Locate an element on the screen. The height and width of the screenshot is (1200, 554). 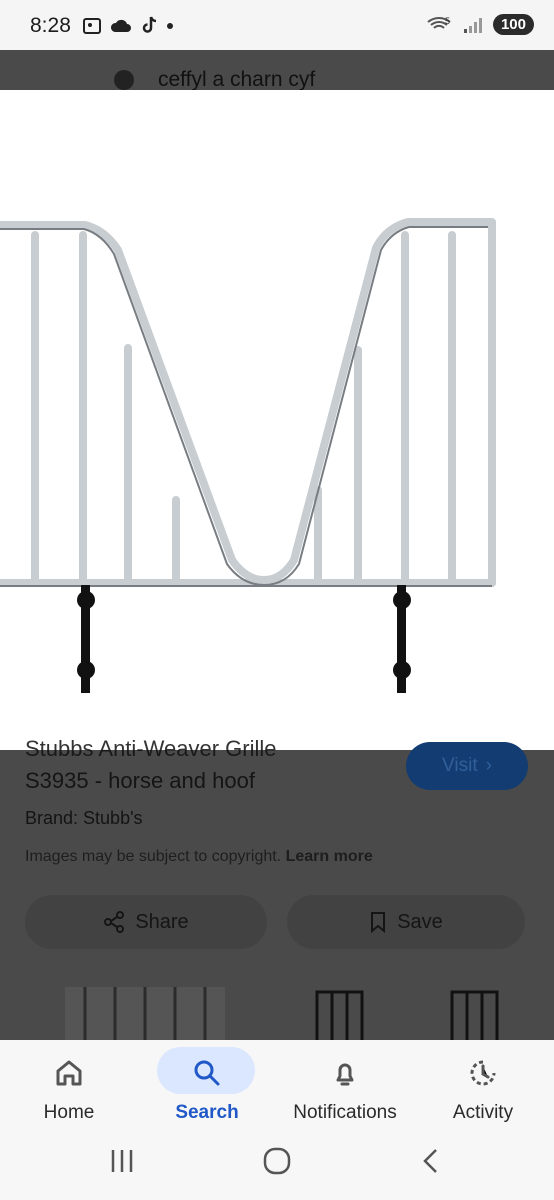
save-label: Save is located at coordinates (420, 921).